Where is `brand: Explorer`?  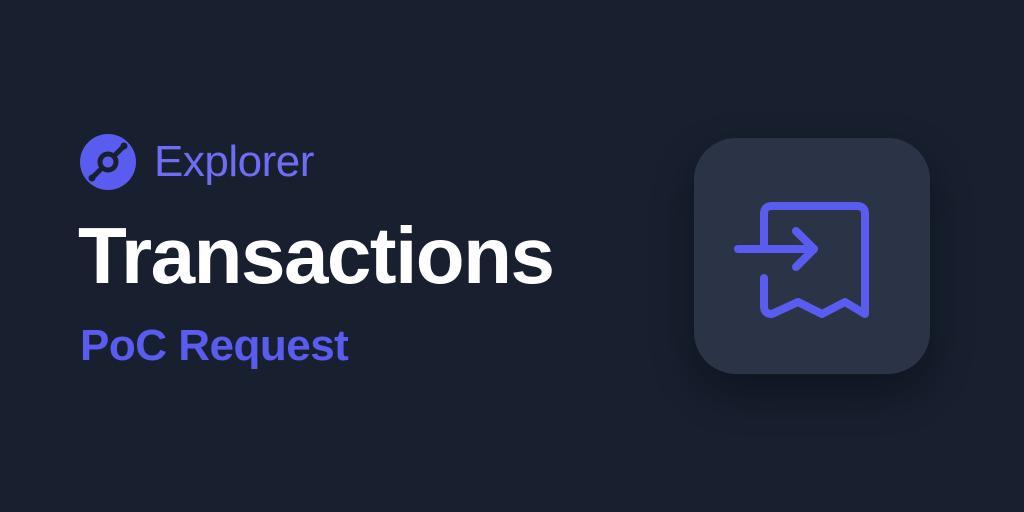 brand: Explorer is located at coordinates (197, 162).